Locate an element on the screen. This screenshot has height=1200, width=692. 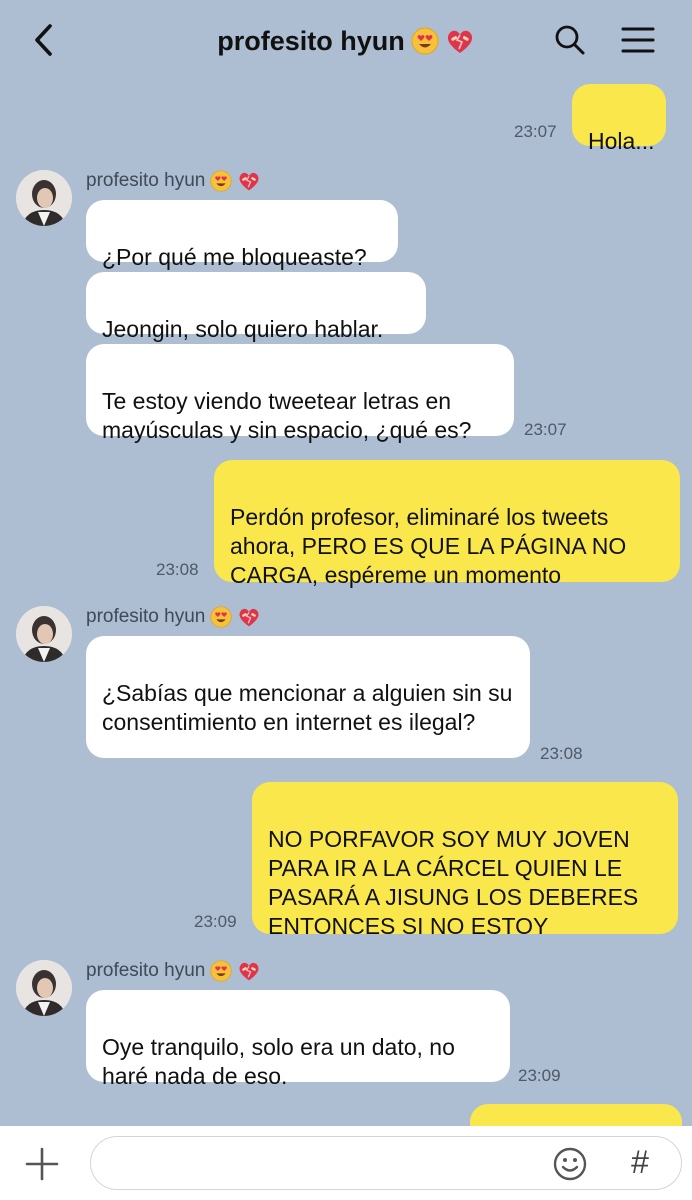
menu-button is located at coordinates (638, 40).